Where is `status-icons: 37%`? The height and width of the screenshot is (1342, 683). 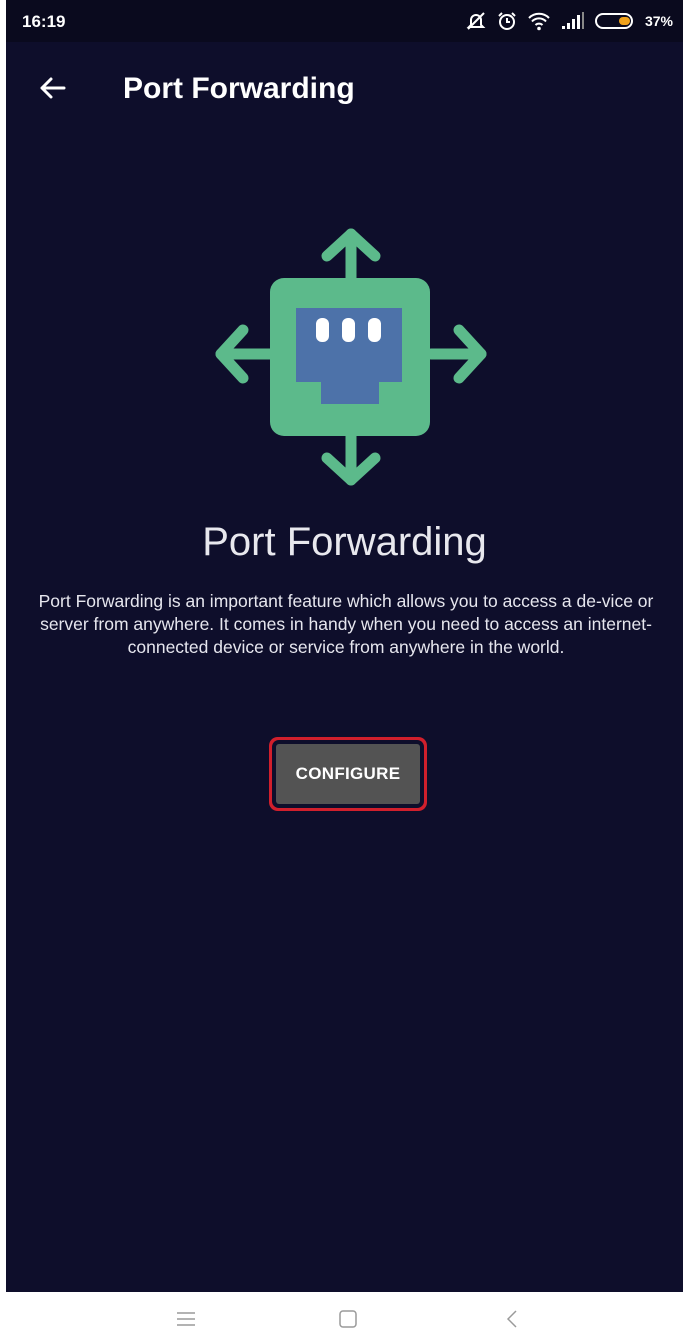
status-icons: 37% is located at coordinates (569, 21).